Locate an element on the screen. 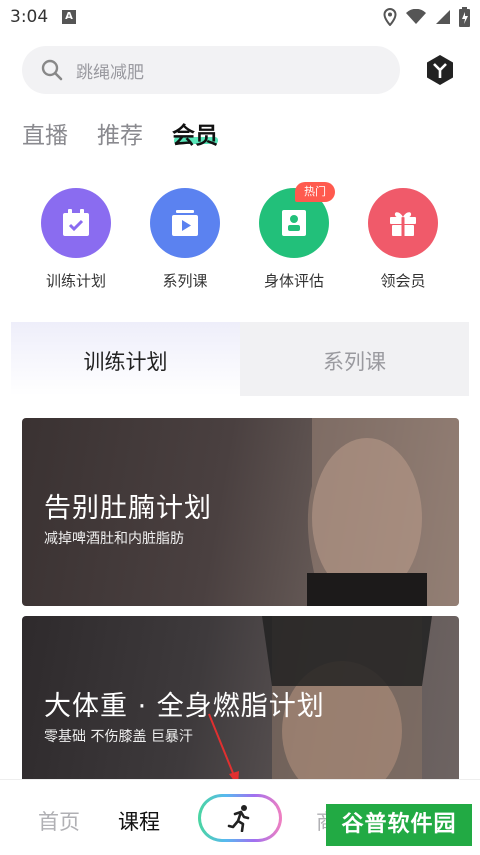 Image resolution: width=480 pixels, height=855 pixels. nav-courses: 课程 is located at coordinates (139, 821).